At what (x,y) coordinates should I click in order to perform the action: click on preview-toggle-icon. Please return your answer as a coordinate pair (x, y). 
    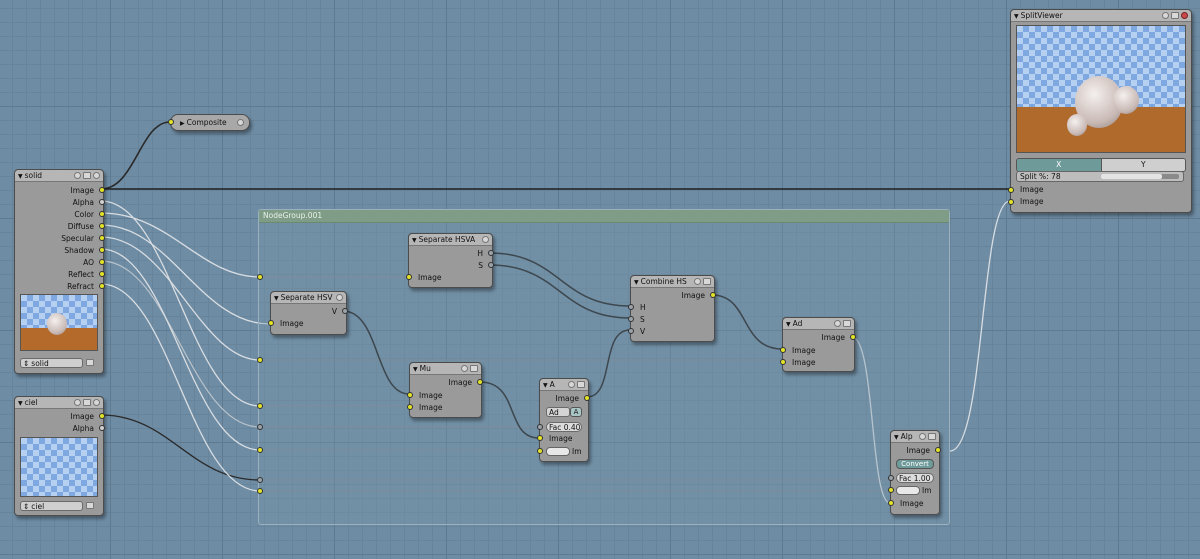
    Looking at the image, I should click on (240, 122).